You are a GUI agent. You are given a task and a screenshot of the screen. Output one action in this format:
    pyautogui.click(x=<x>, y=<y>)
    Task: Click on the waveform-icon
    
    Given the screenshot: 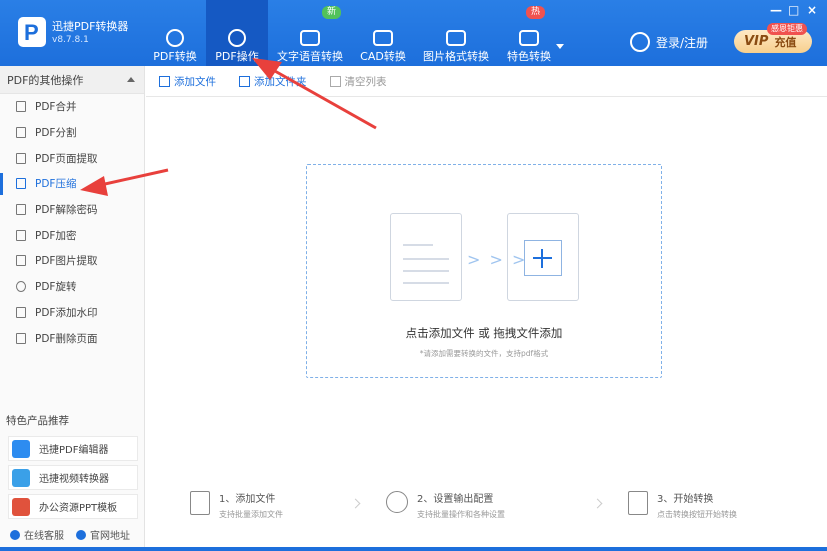 What is the action you would take?
    pyautogui.click(x=310, y=38)
    